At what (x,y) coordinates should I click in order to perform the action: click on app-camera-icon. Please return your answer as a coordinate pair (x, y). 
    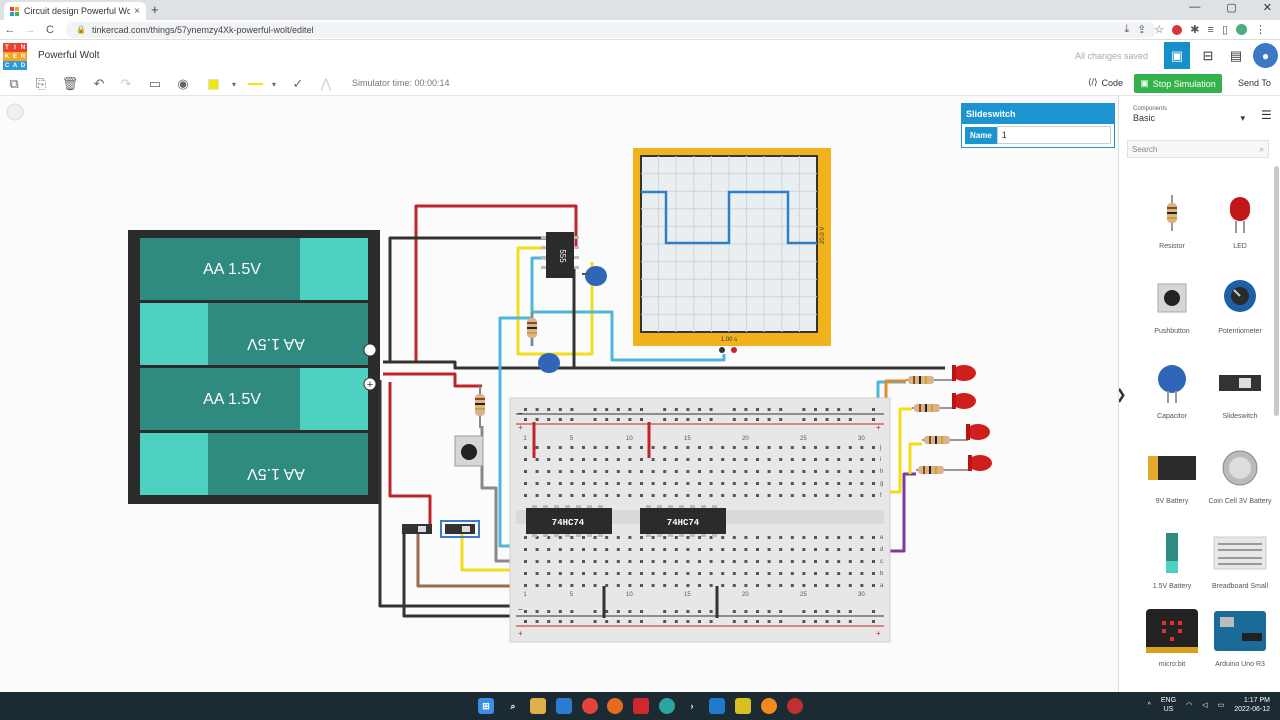
    Looking at the image, I should click on (795, 706).